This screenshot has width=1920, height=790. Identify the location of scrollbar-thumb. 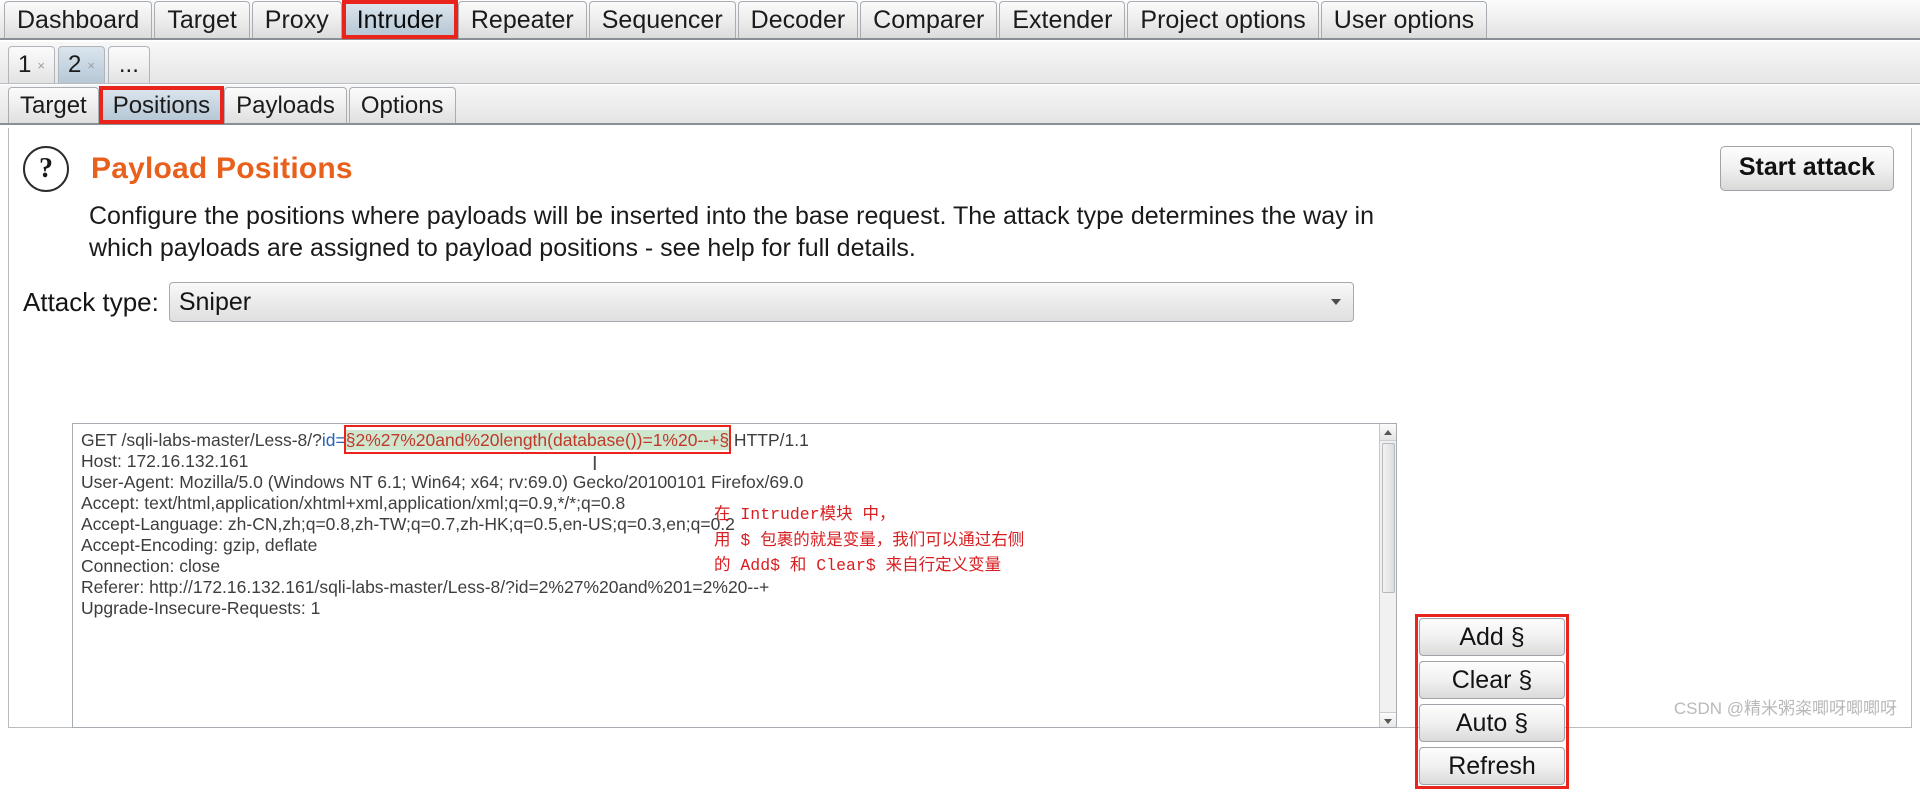
(1388, 518).